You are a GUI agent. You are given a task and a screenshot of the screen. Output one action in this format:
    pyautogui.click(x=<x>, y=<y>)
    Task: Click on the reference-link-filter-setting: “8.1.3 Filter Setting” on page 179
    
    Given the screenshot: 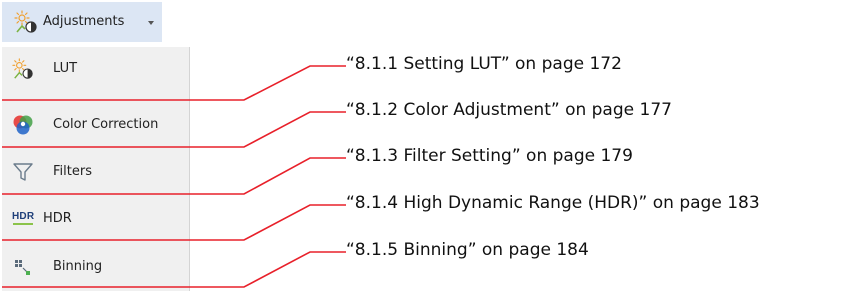 What is the action you would take?
    pyautogui.click(x=489, y=156)
    